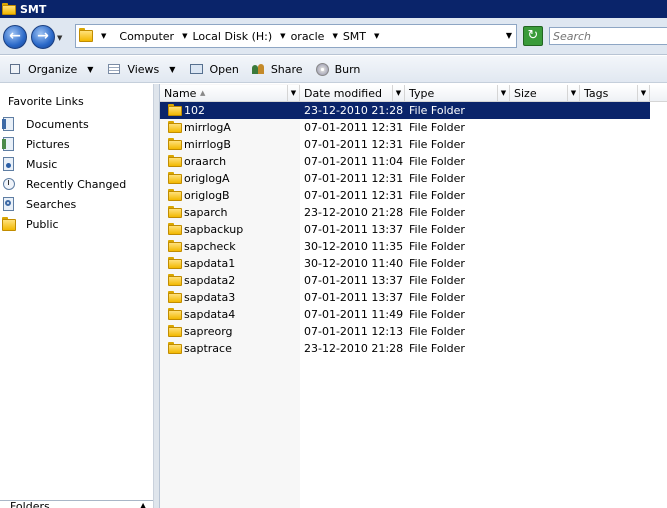 The width and height of the screenshot is (667, 508). I want to click on file-row: sapdata4 07-01-2011 11:49 File Folder, so click(405, 314).